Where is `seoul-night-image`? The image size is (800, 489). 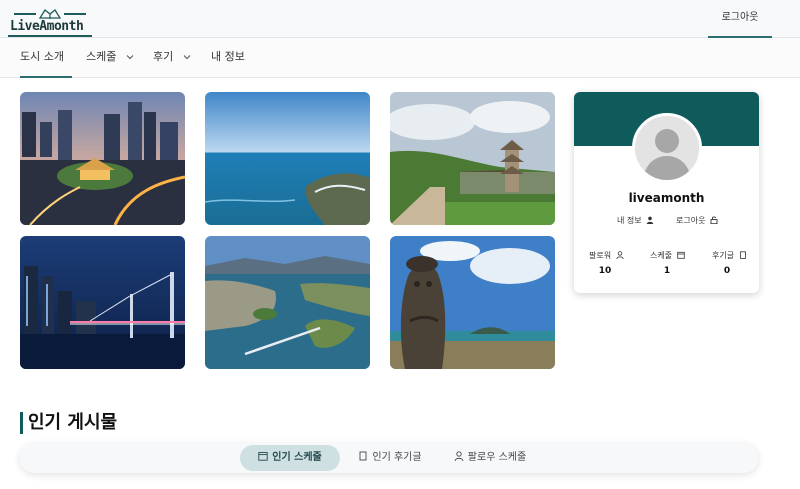 seoul-night-image is located at coordinates (102, 158).